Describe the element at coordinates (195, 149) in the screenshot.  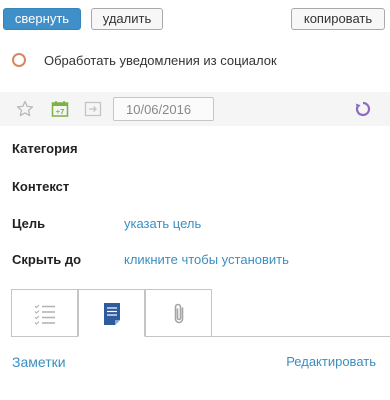
I see `category-row: Категория` at that location.